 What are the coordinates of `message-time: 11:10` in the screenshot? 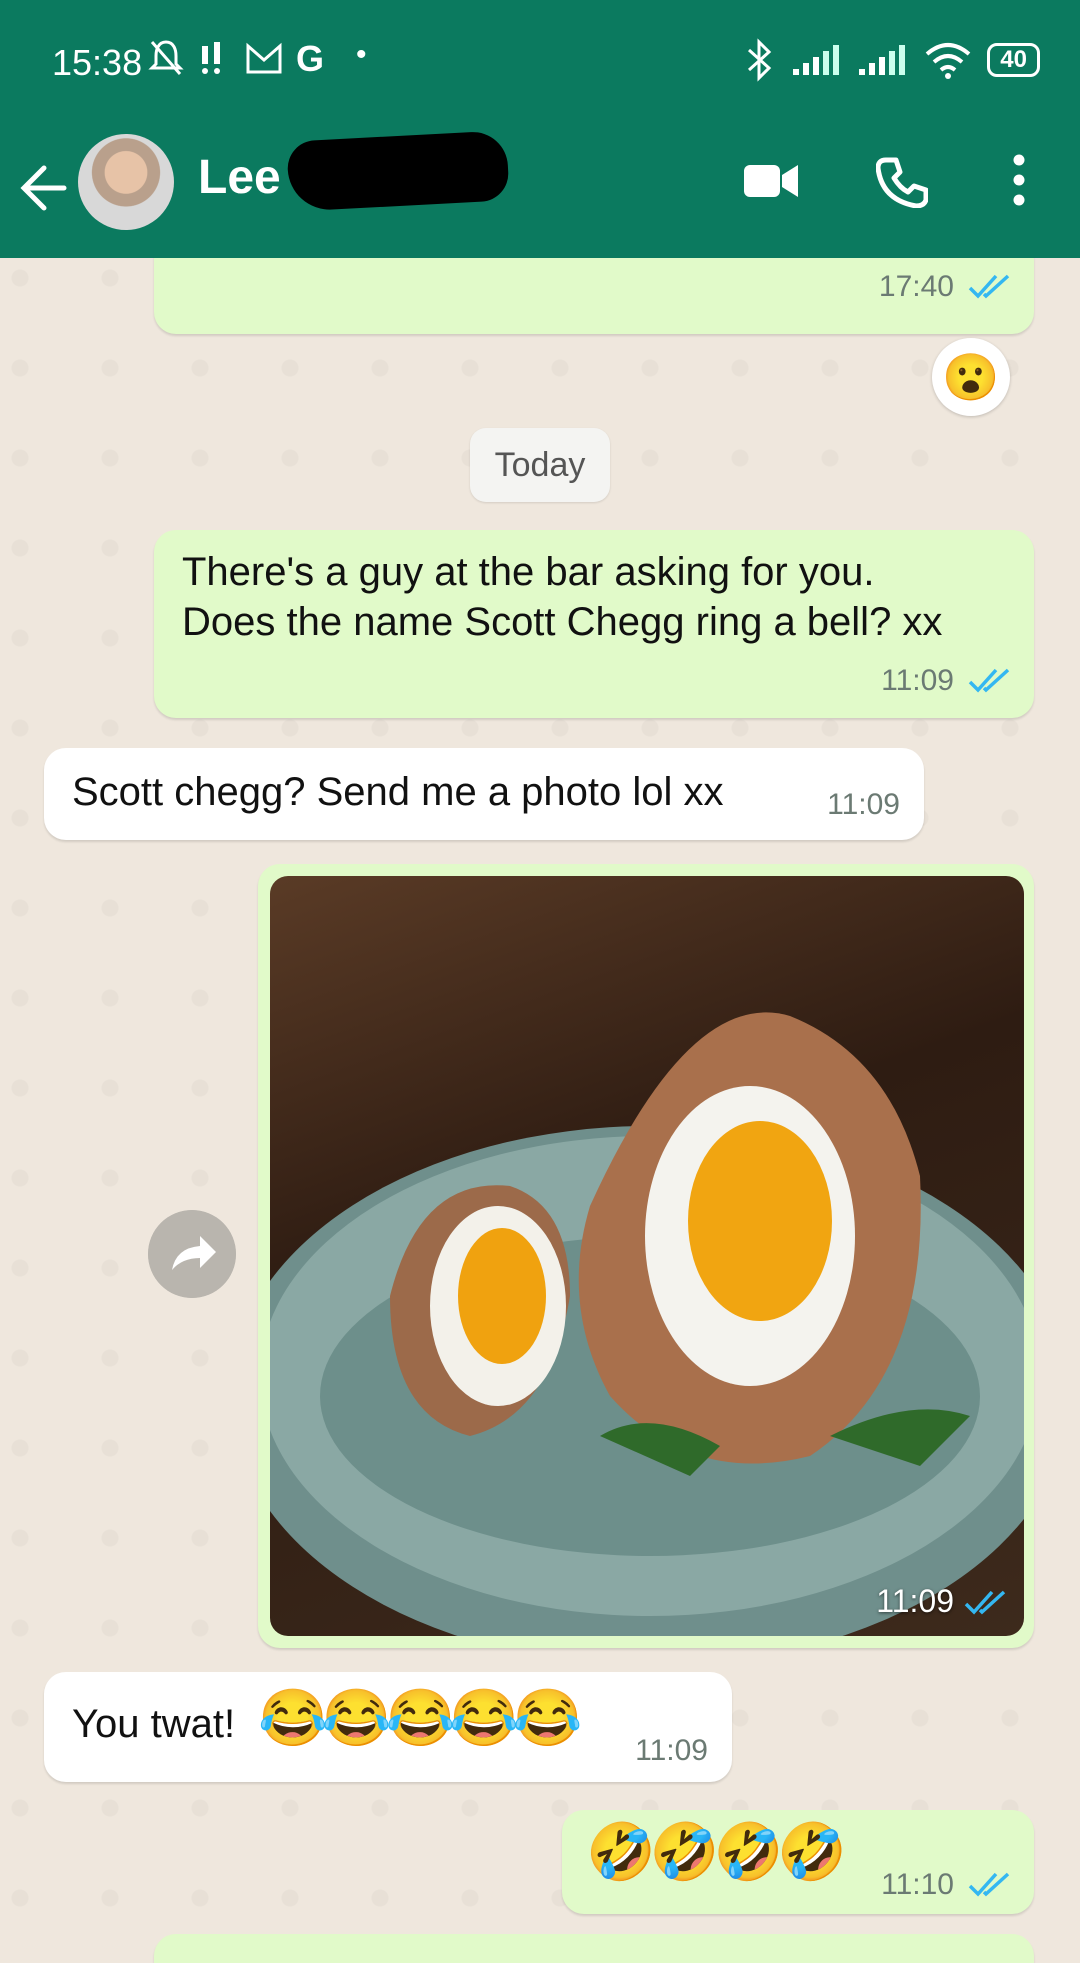 It's located at (917, 1884).